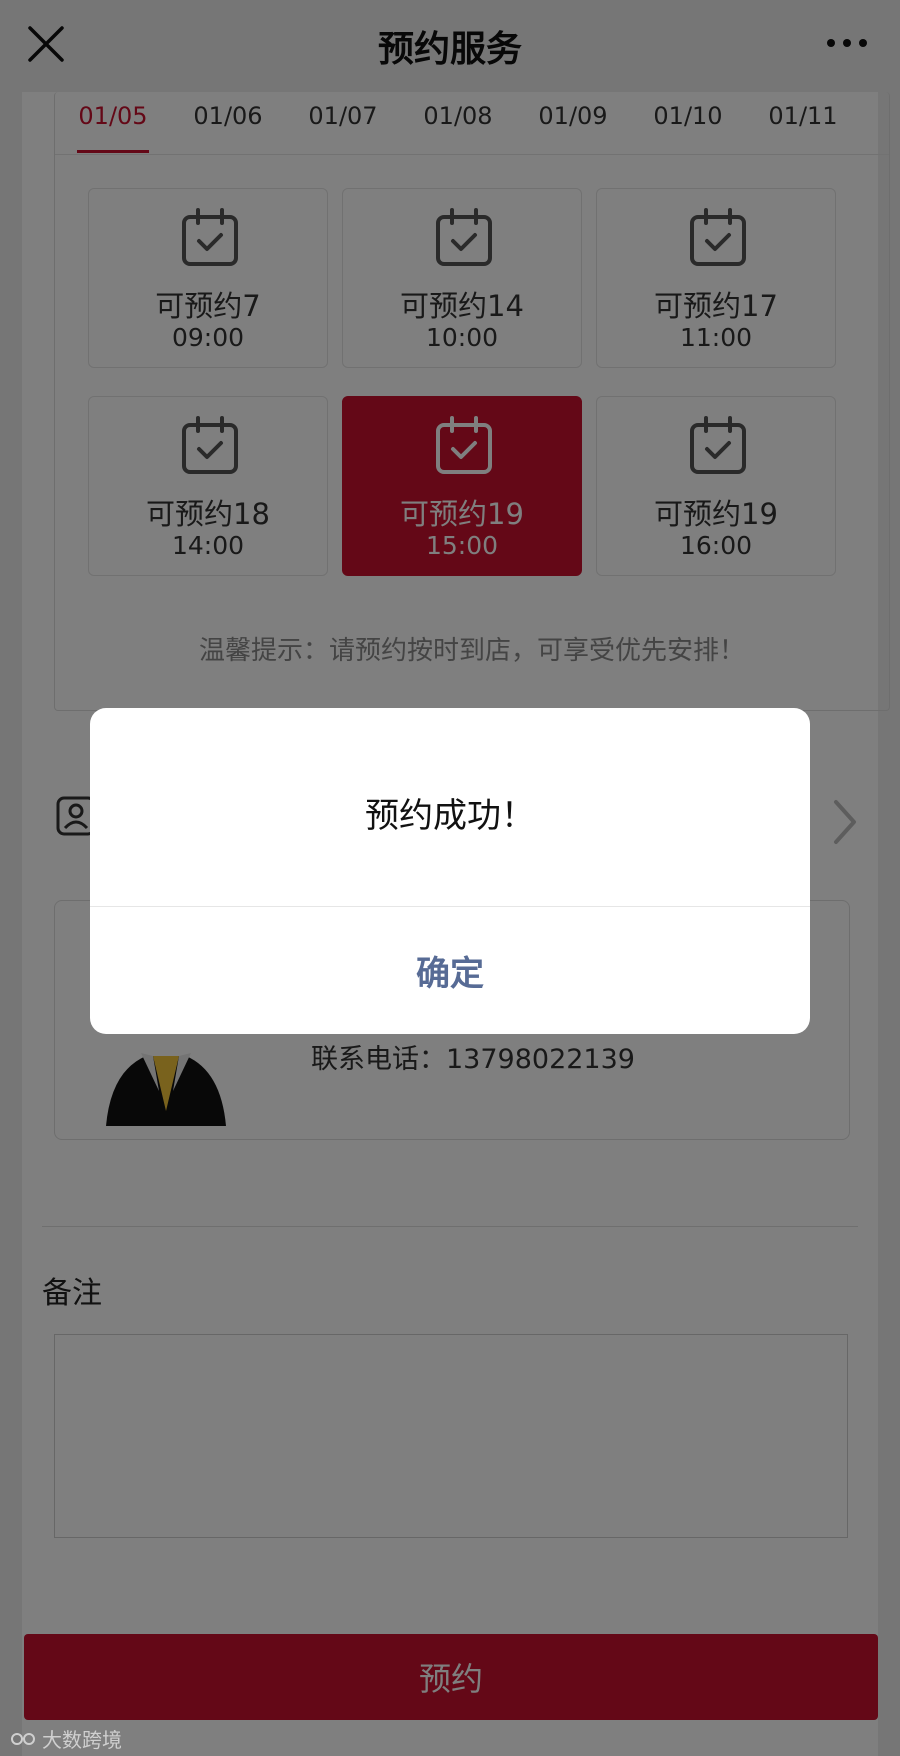 This screenshot has width=900, height=1756. What do you see at coordinates (82, 1740) in the screenshot?
I see `watermark-text: 大数跨境` at bounding box center [82, 1740].